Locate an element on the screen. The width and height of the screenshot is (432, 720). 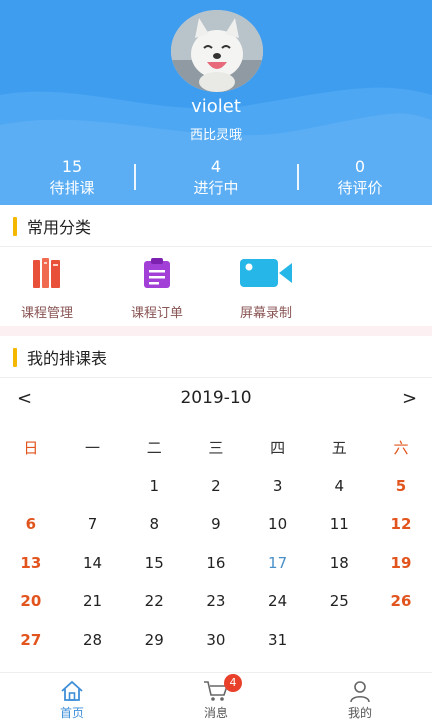
books-icon is located at coordinates (46, 273).